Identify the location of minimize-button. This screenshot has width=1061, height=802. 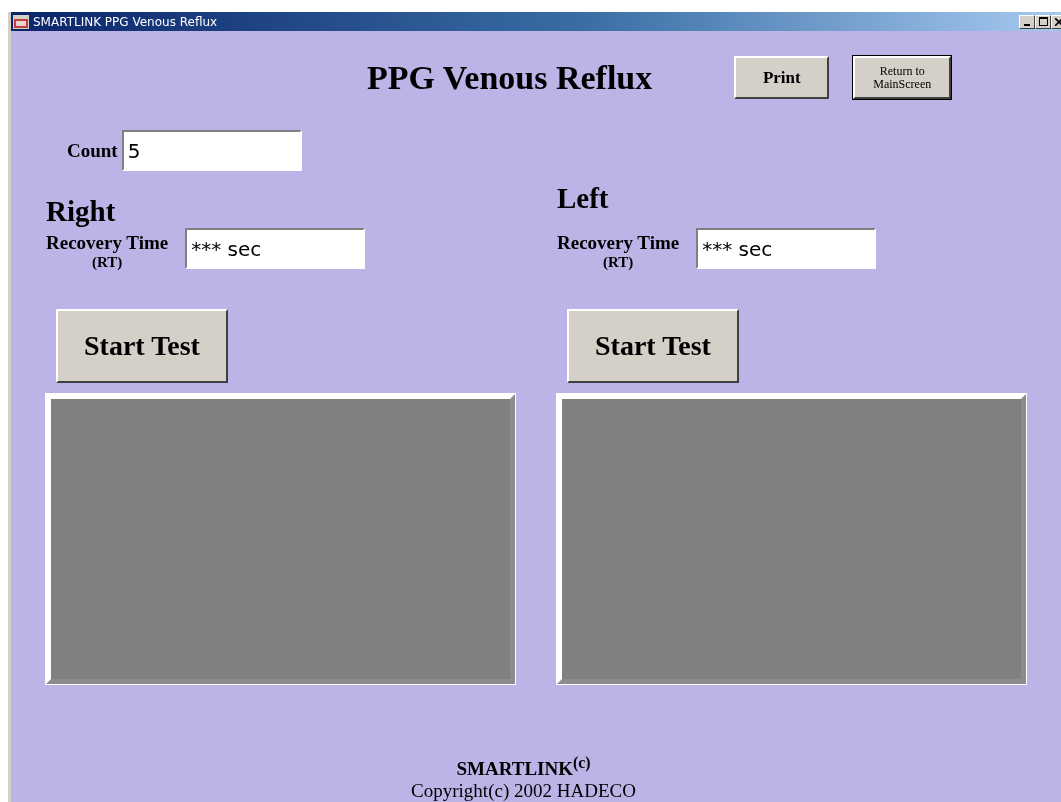
(1027, 21).